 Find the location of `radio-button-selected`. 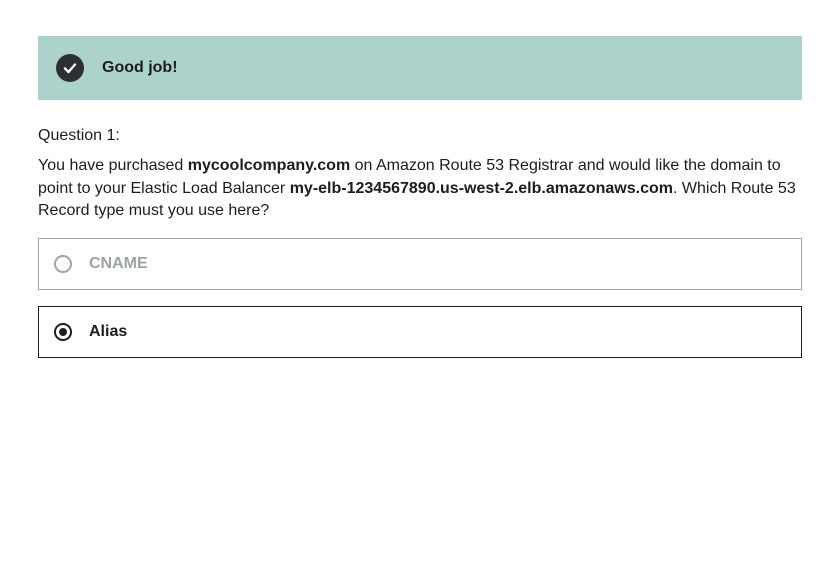

radio-button-selected is located at coordinates (63, 332).